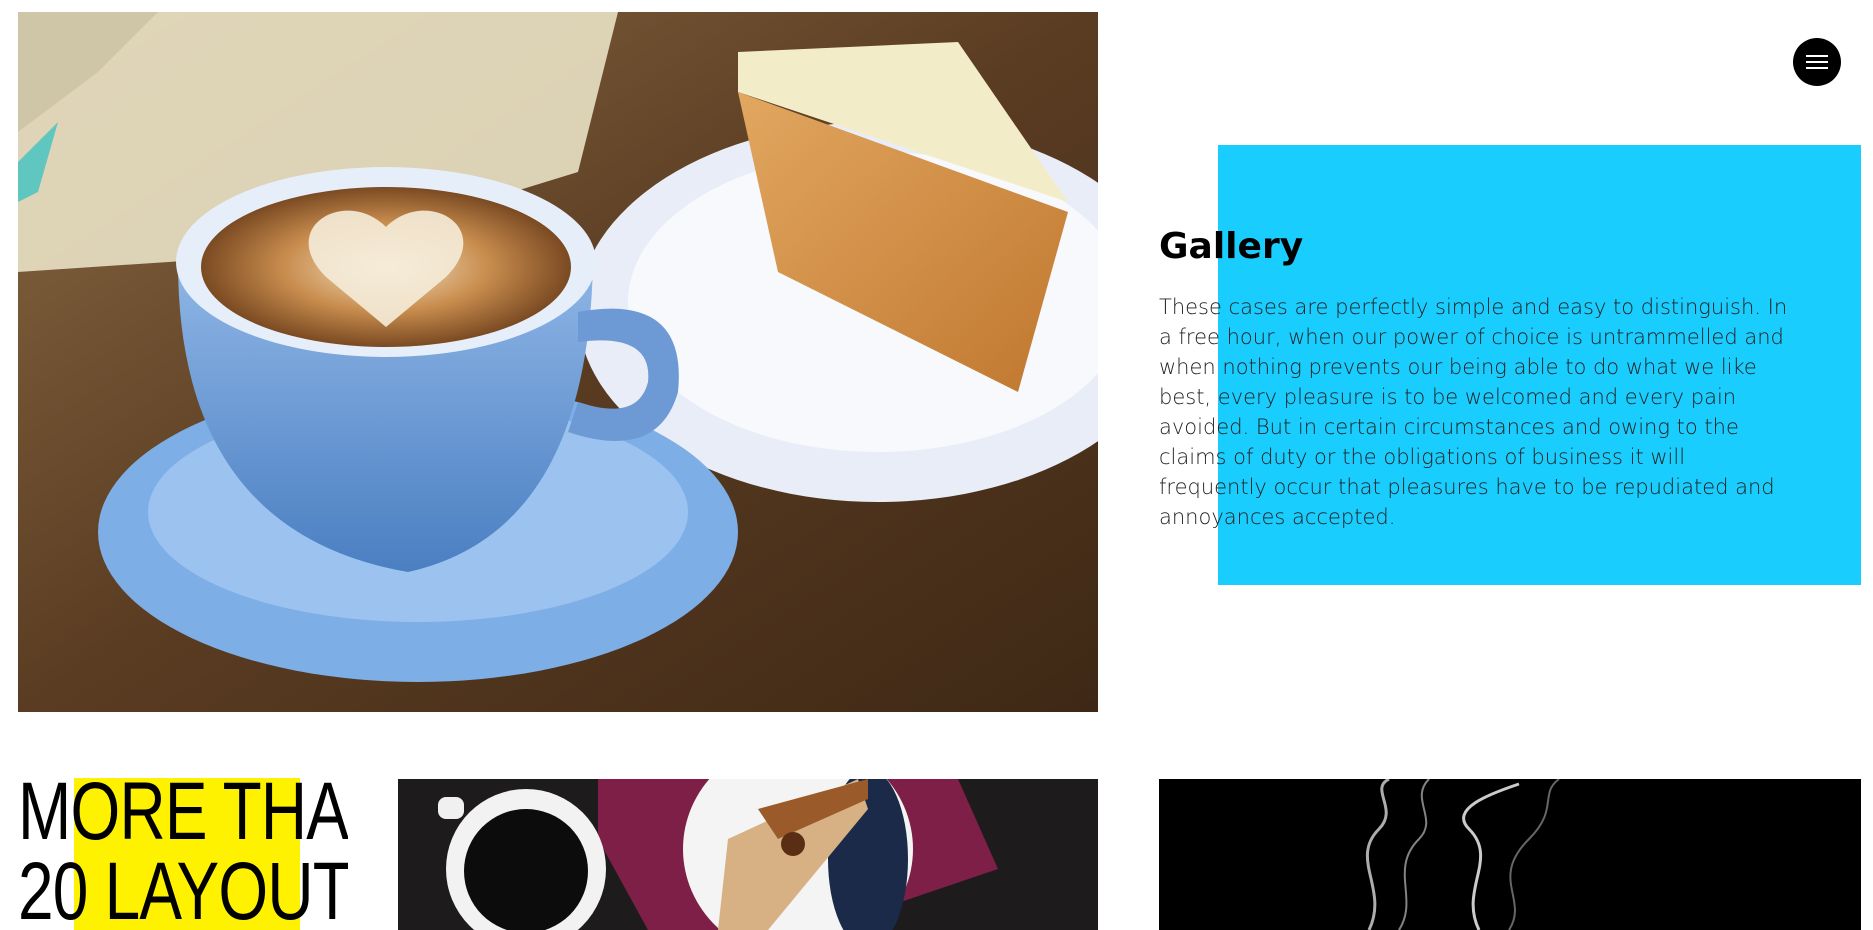 This screenshot has height=930, width=1873. Describe the element at coordinates (183, 888) in the screenshot. I see `headline-line-2: 20 LAYOUTS` at that location.